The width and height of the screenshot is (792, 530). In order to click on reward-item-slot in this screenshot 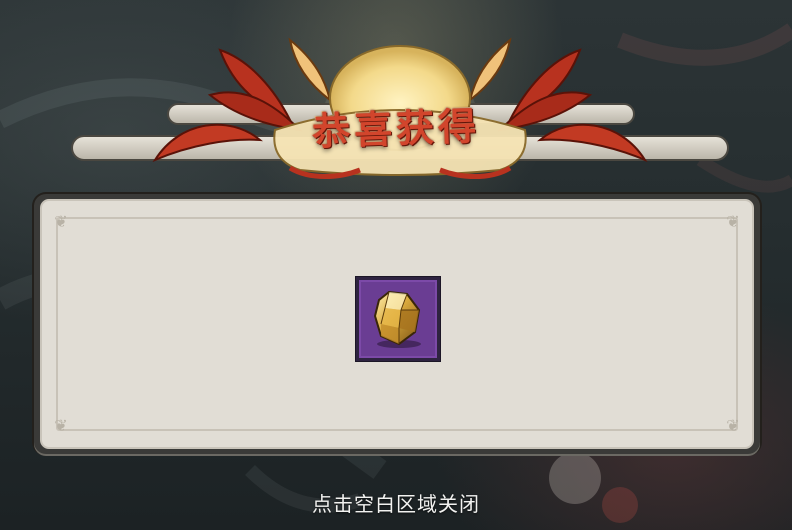, I will do `click(398, 319)`.